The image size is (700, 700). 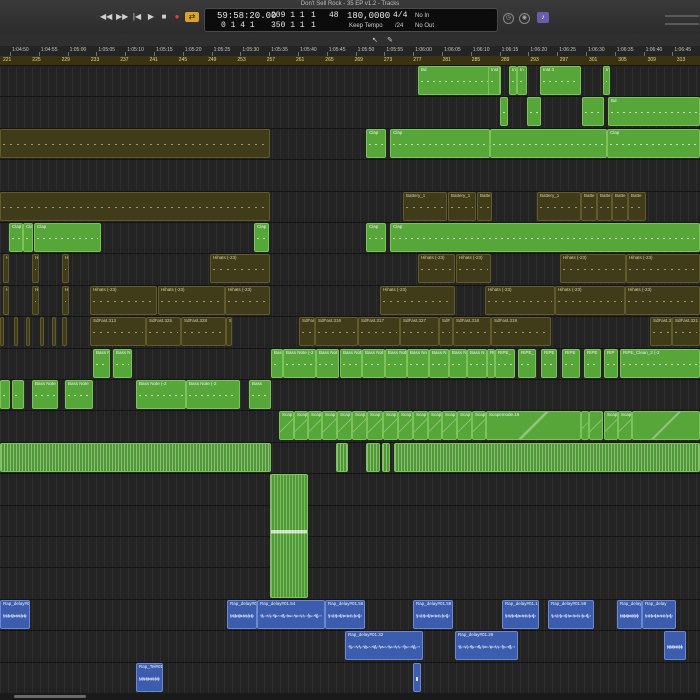 I want to click on audio-region: Rap_delay, so click(x=659, y=614).